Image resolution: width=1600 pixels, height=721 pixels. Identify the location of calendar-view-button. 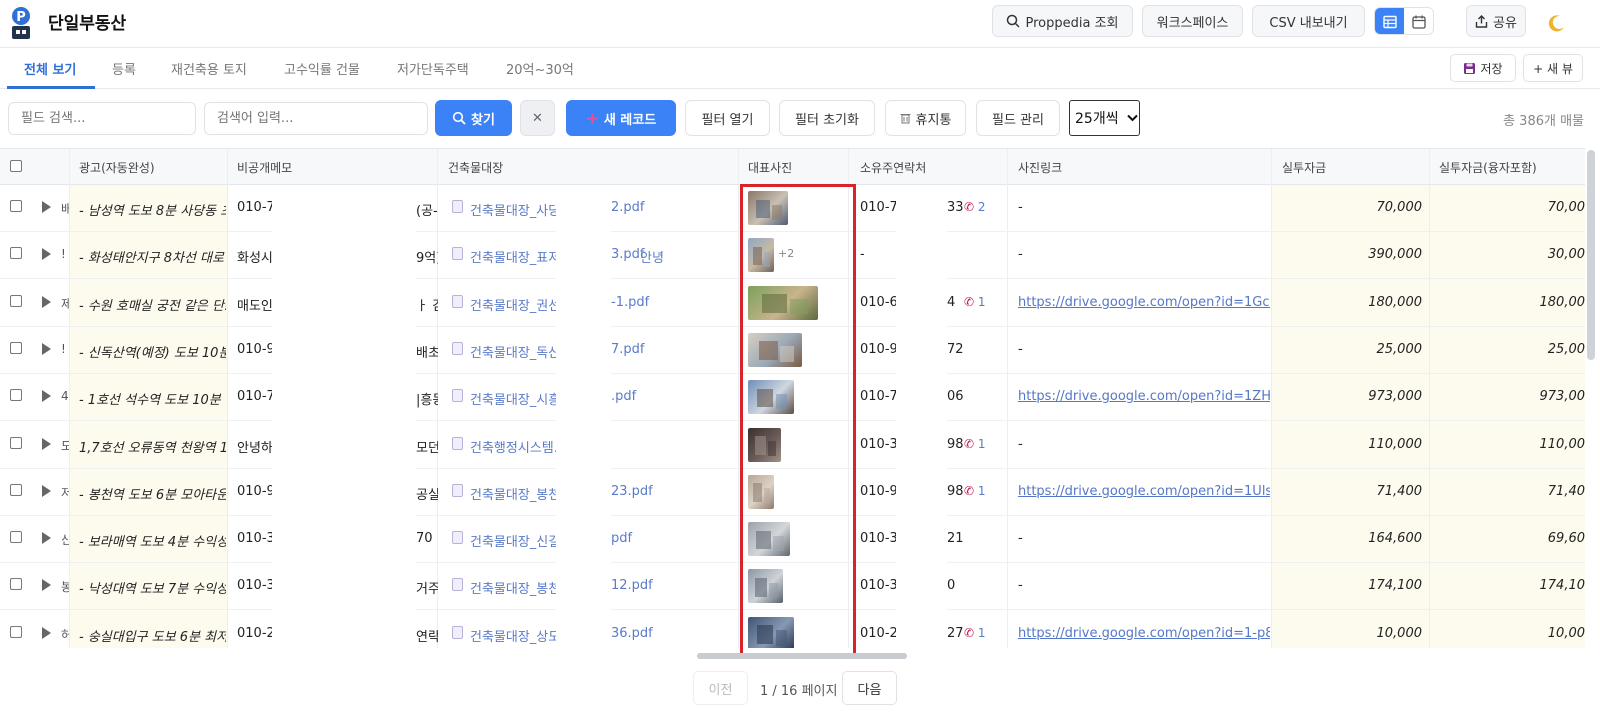
(1418, 21).